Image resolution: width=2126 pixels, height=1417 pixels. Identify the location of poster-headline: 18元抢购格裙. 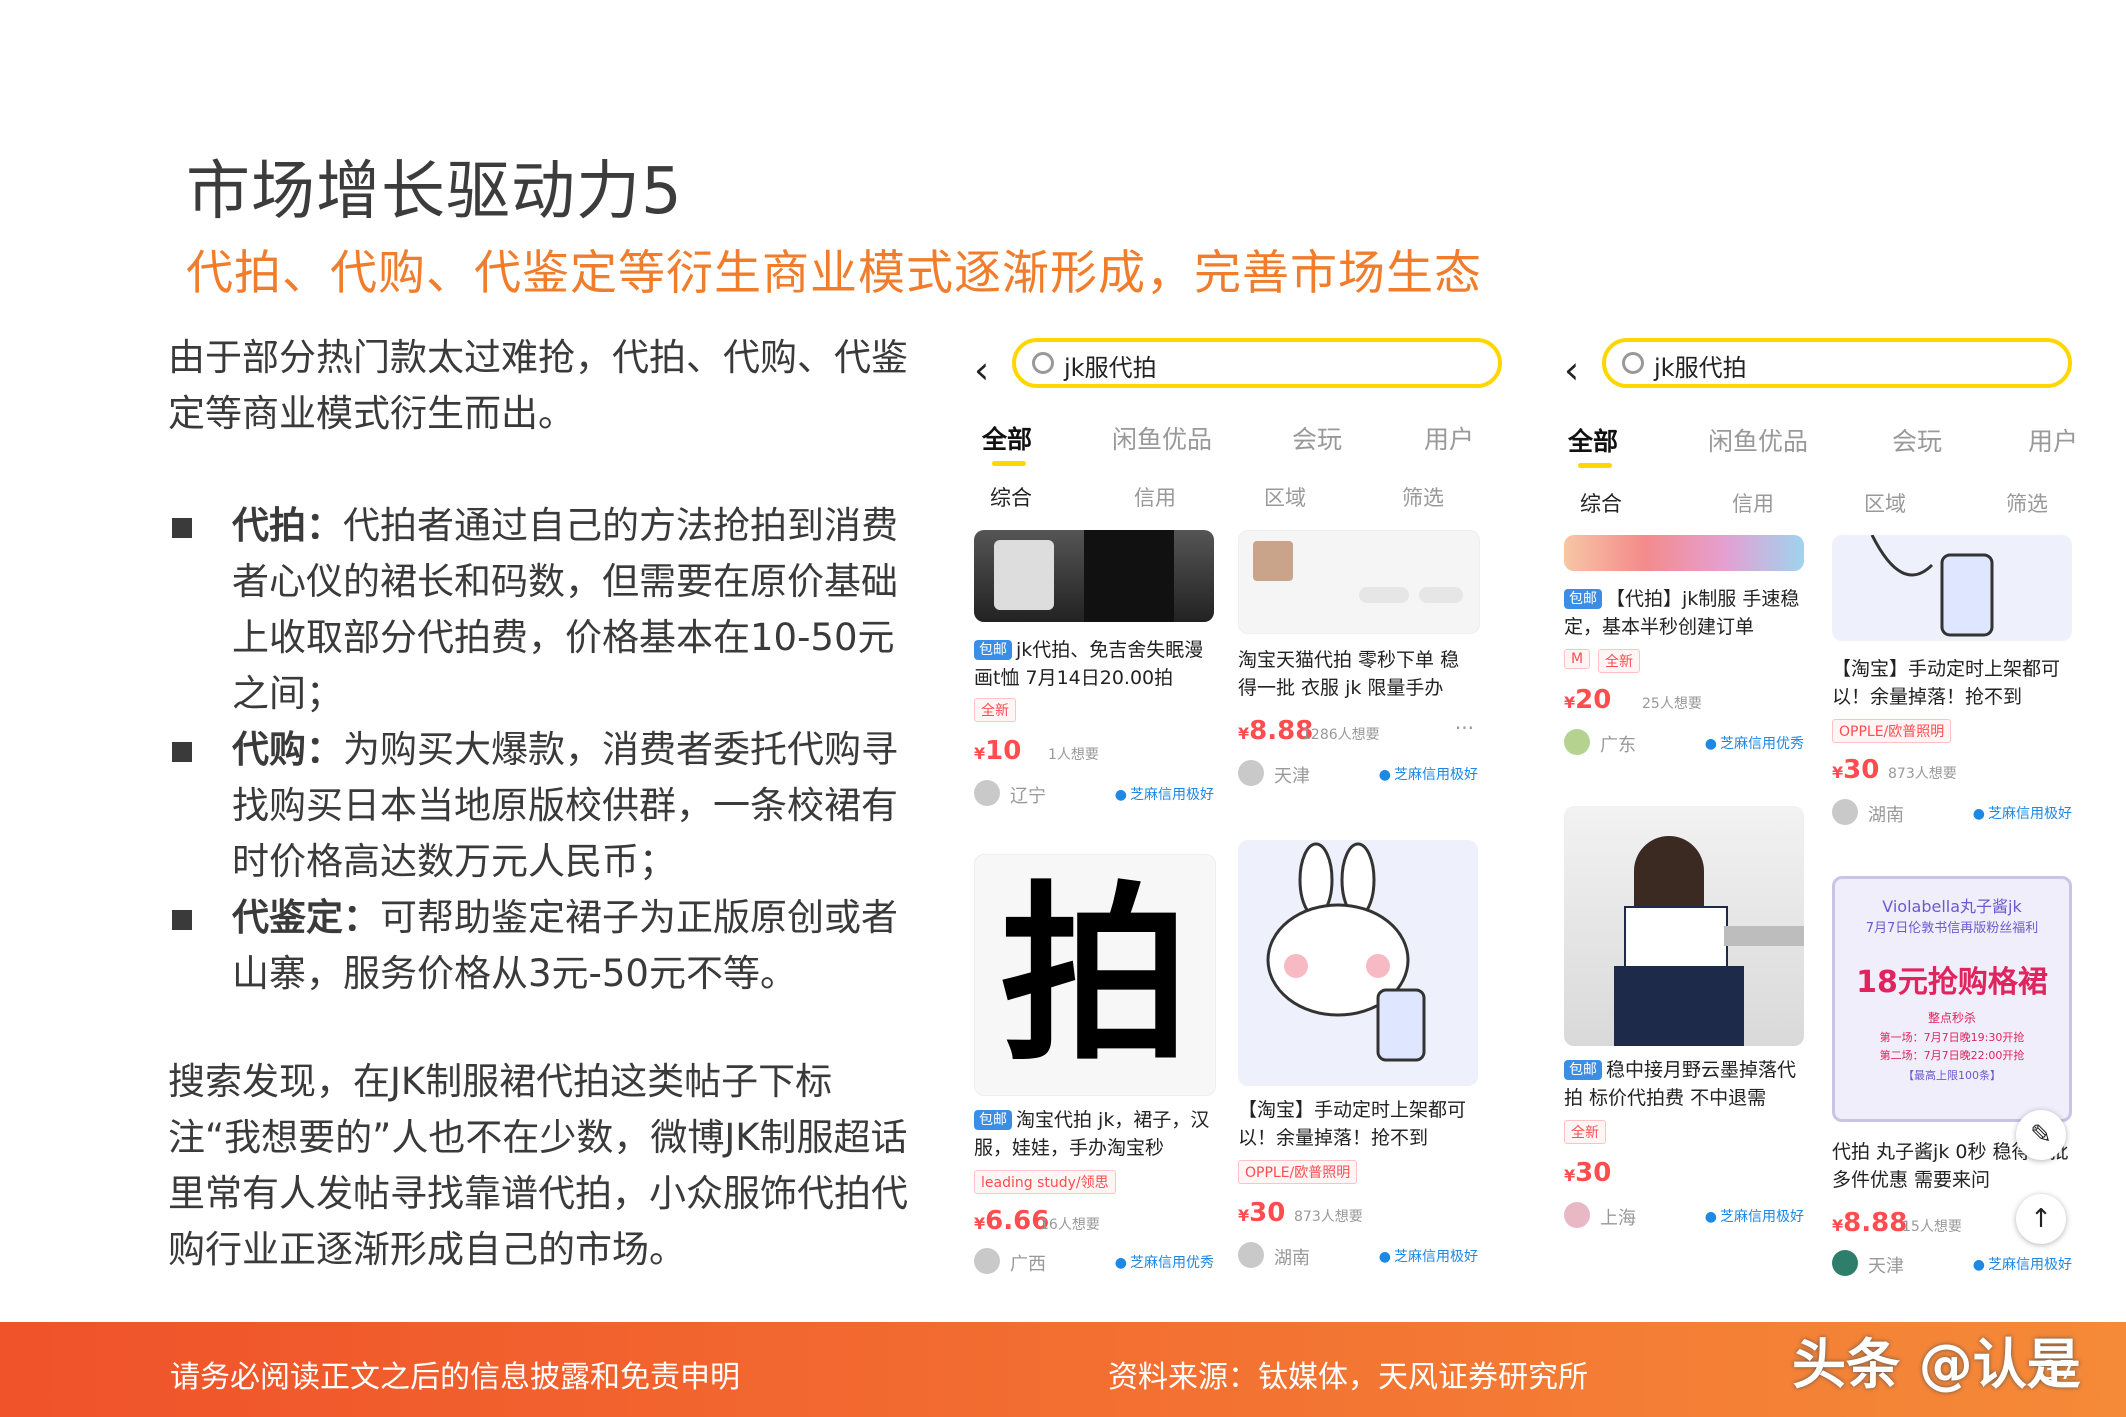
(1952, 982).